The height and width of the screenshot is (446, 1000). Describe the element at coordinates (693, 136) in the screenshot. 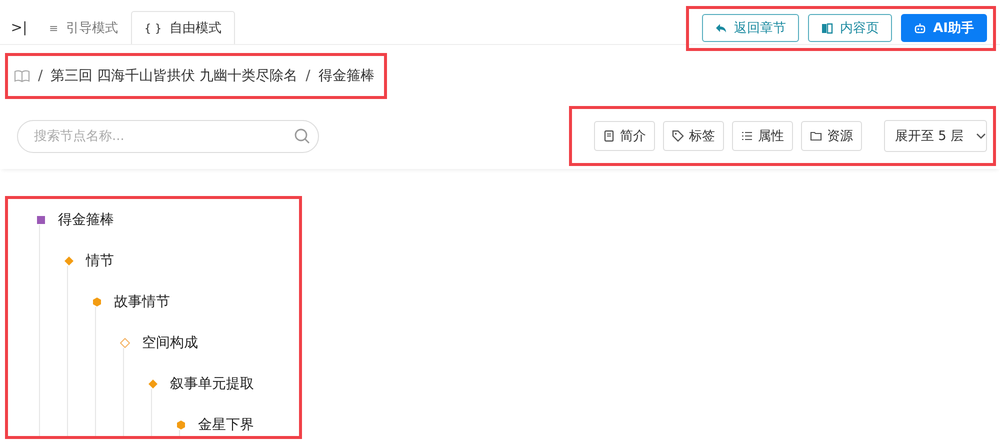

I see `toolbar-button: 标签` at that location.